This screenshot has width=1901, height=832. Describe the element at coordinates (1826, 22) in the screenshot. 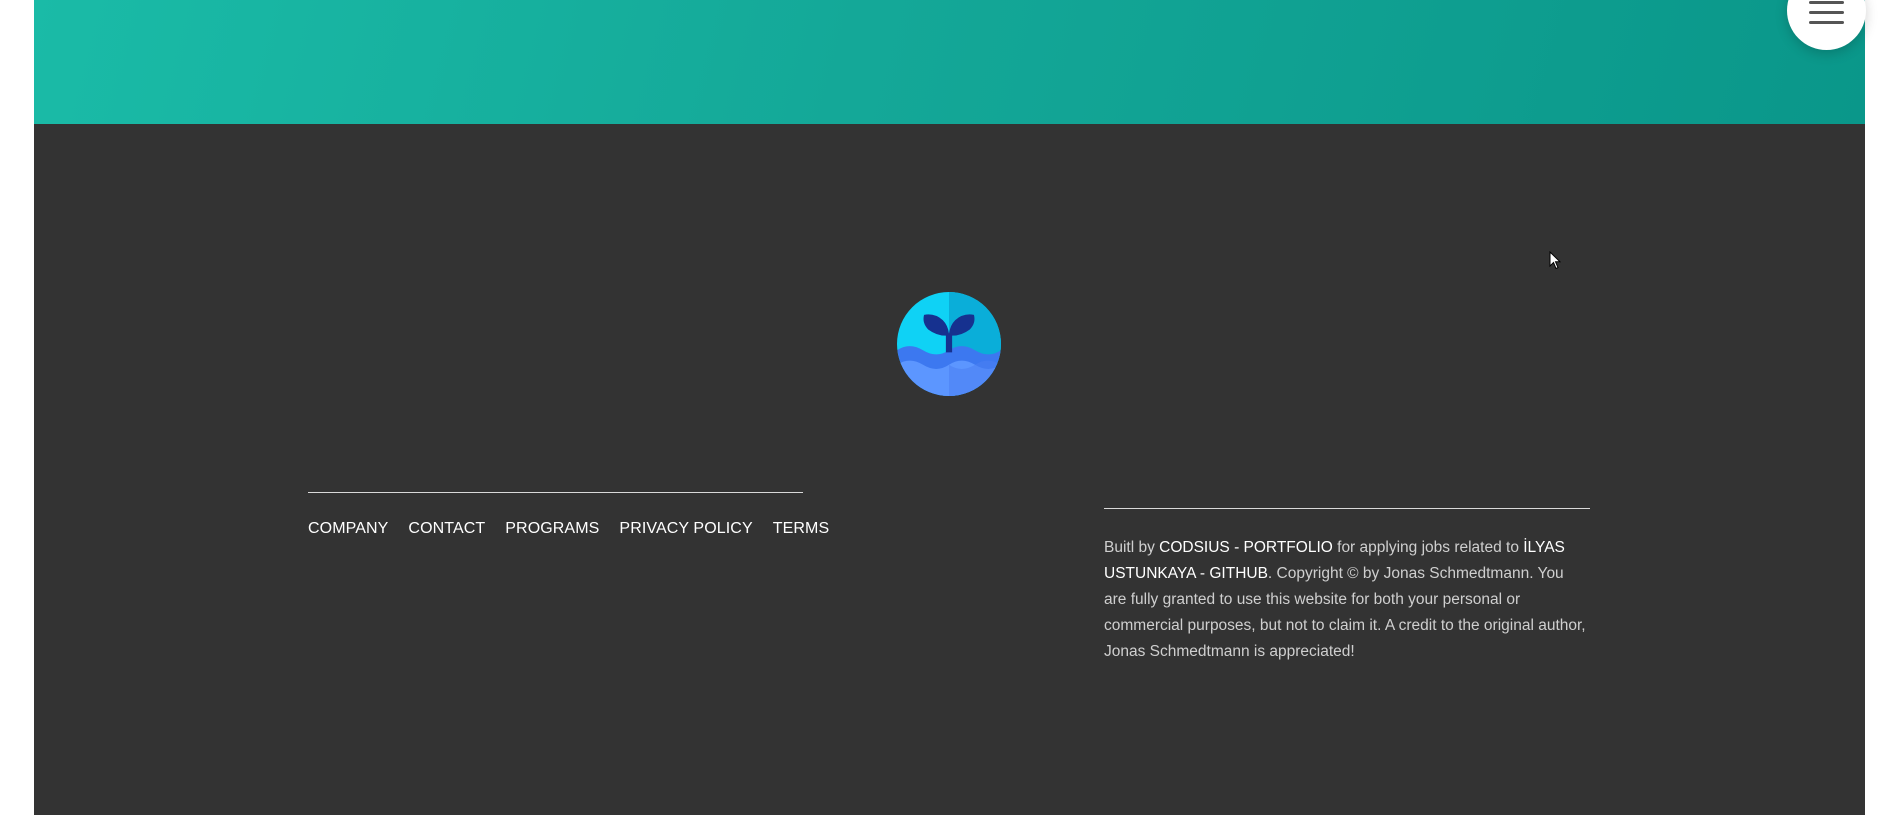

I see `hamburger-menu-icon-bottom-bar` at that location.